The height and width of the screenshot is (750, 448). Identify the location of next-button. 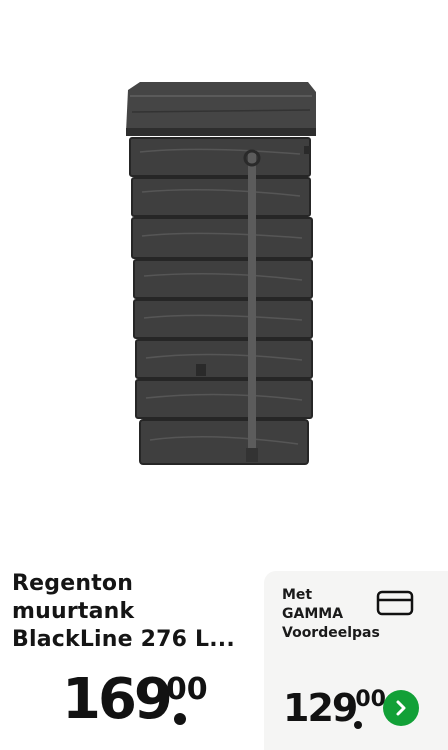
(401, 708).